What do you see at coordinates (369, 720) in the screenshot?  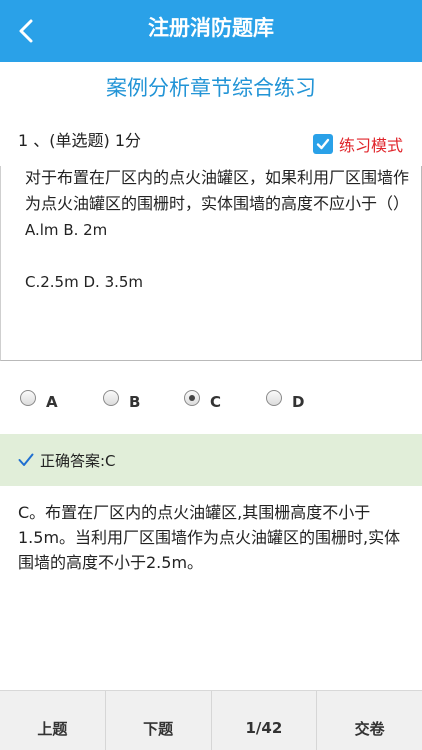 I see `submit-exam-button: 交卷` at bounding box center [369, 720].